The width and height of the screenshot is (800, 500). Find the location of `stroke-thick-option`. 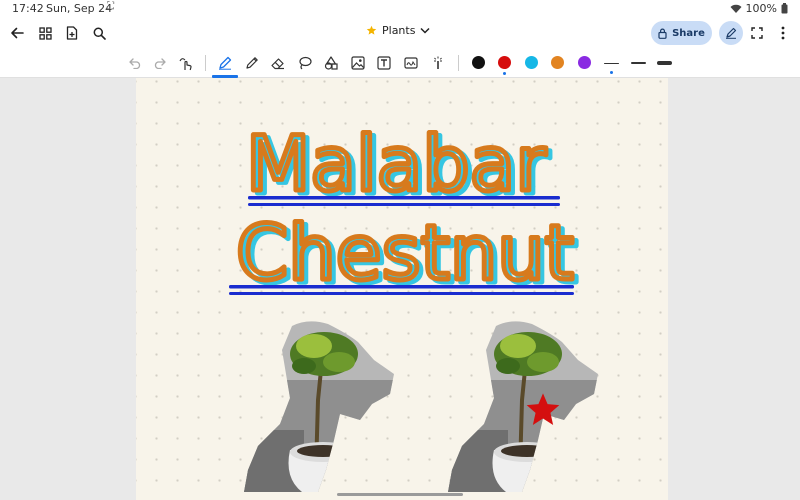

stroke-thick-option is located at coordinates (664, 63).